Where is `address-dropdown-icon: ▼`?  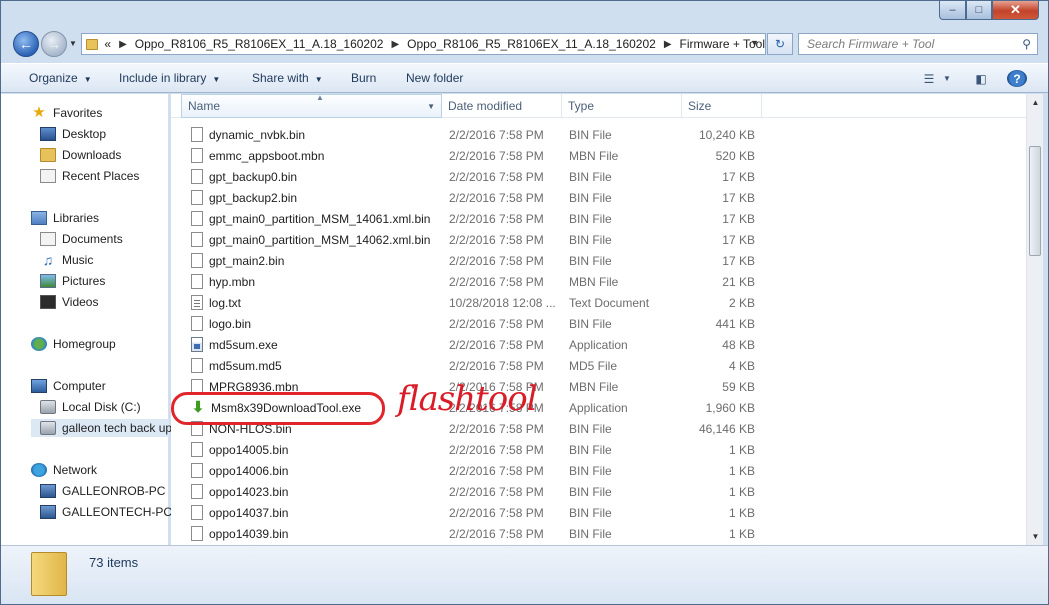
address-dropdown-icon: ▼ is located at coordinates (754, 43).